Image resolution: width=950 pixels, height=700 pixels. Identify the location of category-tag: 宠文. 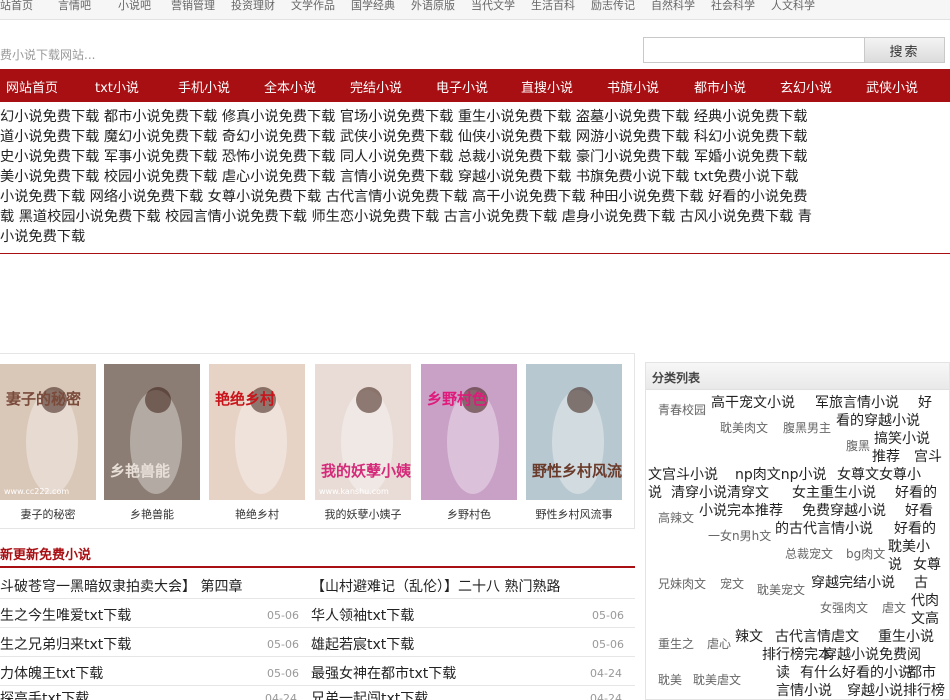
(732, 584).